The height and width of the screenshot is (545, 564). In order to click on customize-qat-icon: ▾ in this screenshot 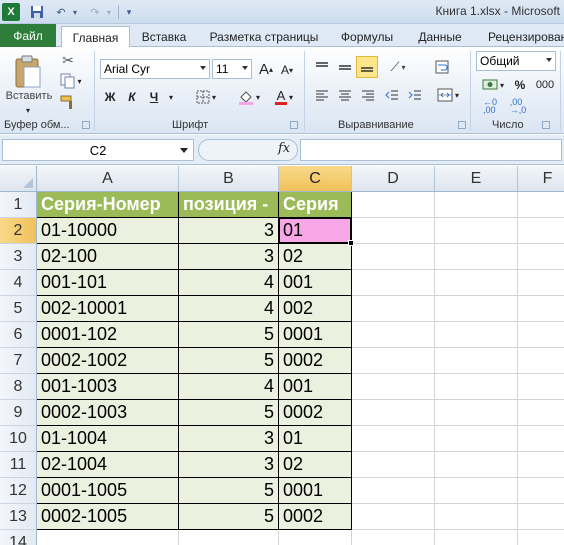, I will do `click(129, 12)`.